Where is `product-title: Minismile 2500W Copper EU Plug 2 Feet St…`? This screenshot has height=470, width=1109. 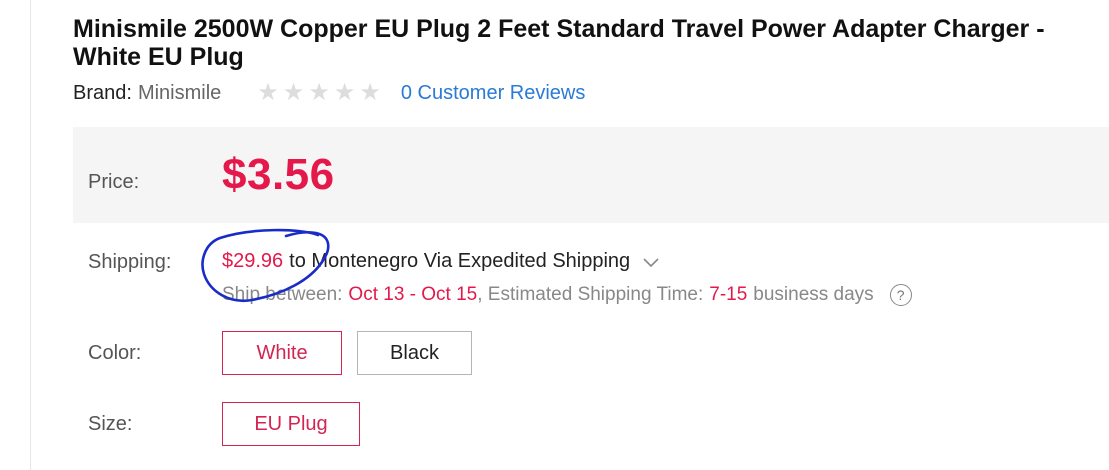 product-title: Minismile 2500W Copper EU Plug 2 Feet St… is located at coordinates (559, 43).